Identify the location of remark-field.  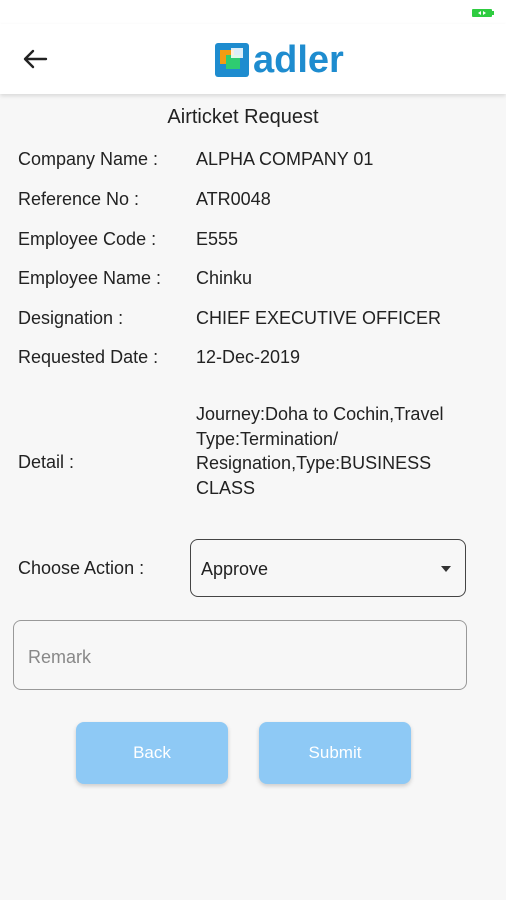
(240, 655).